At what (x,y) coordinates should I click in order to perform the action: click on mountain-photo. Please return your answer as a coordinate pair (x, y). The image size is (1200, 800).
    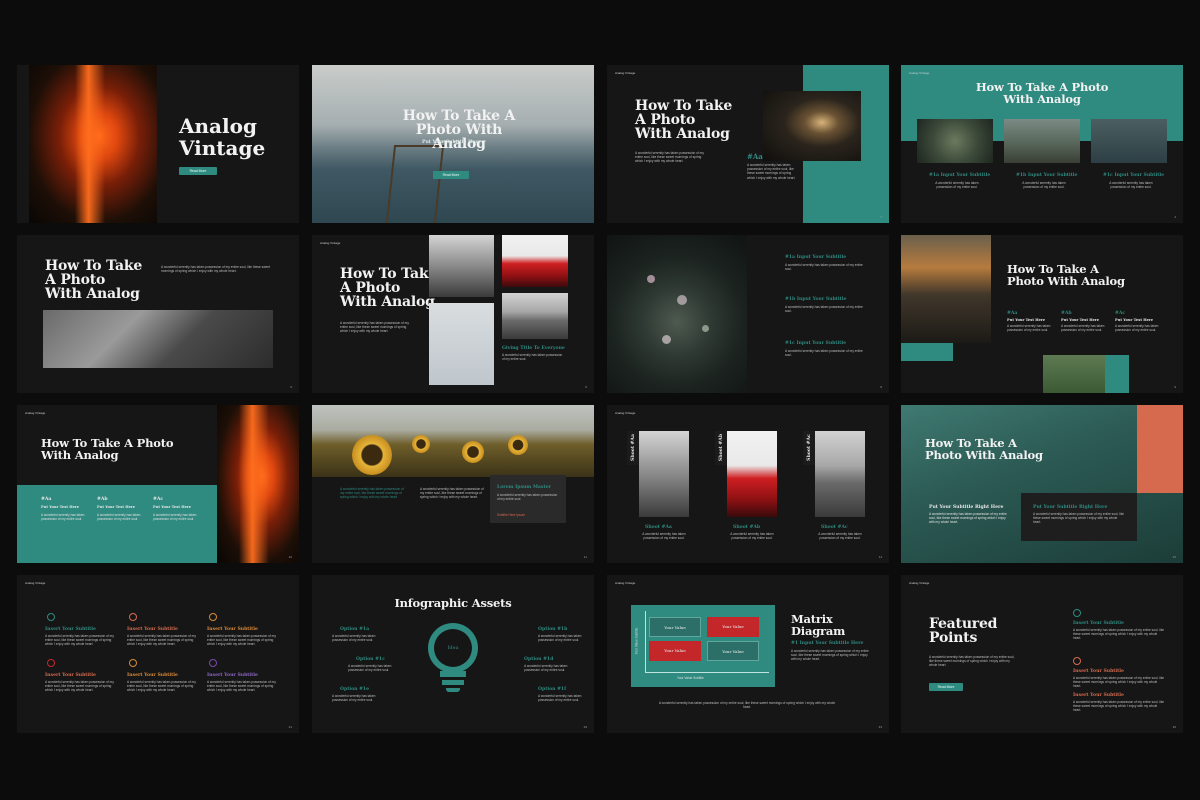
    Looking at the image, I should click on (535, 316).